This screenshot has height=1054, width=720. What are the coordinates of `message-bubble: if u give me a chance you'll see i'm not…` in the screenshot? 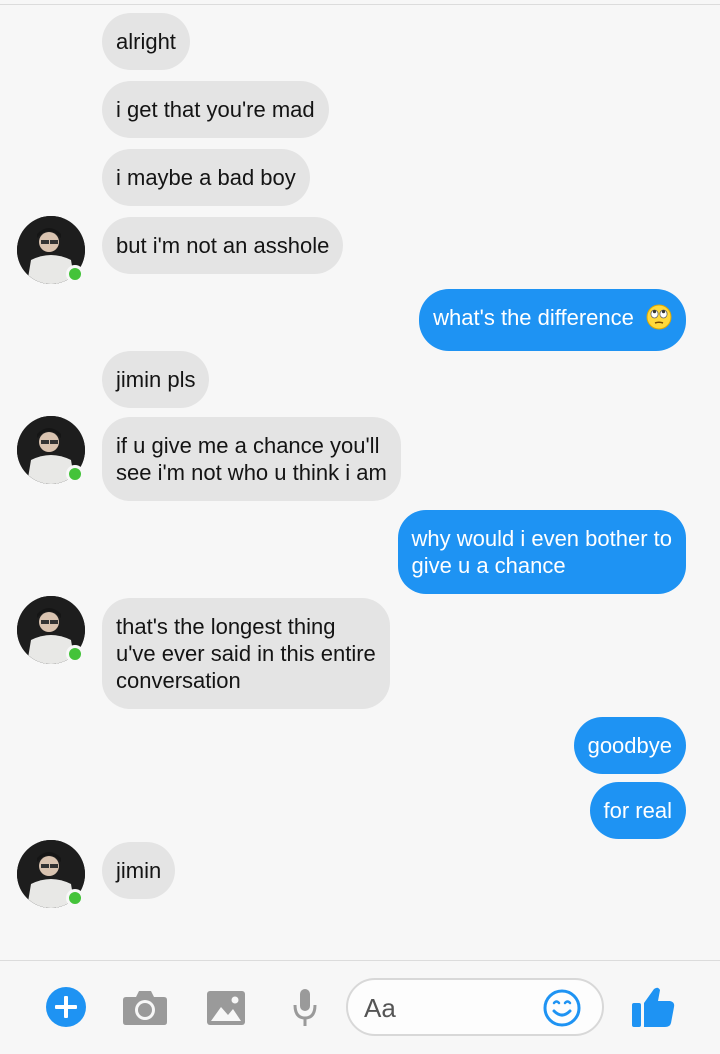 It's located at (251, 459).